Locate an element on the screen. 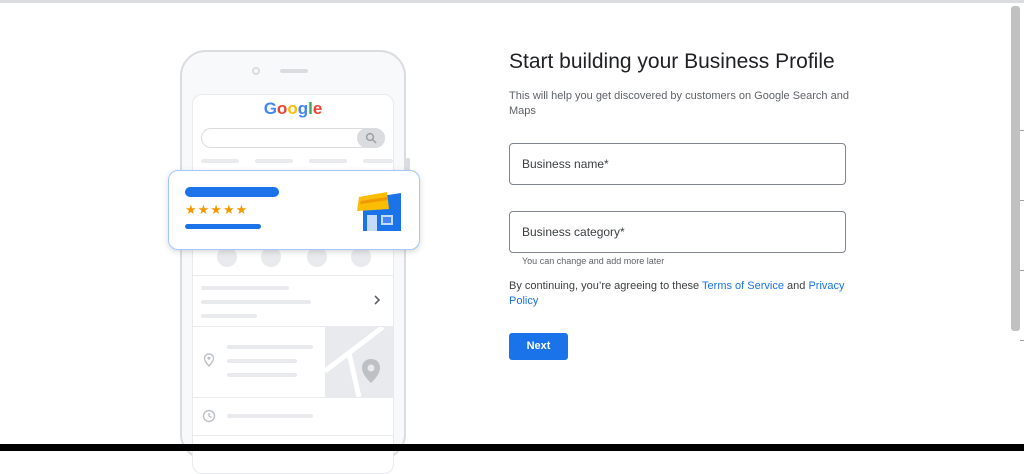 The width and height of the screenshot is (1024, 474). google-logo: Google is located at coordinates (293, 109).